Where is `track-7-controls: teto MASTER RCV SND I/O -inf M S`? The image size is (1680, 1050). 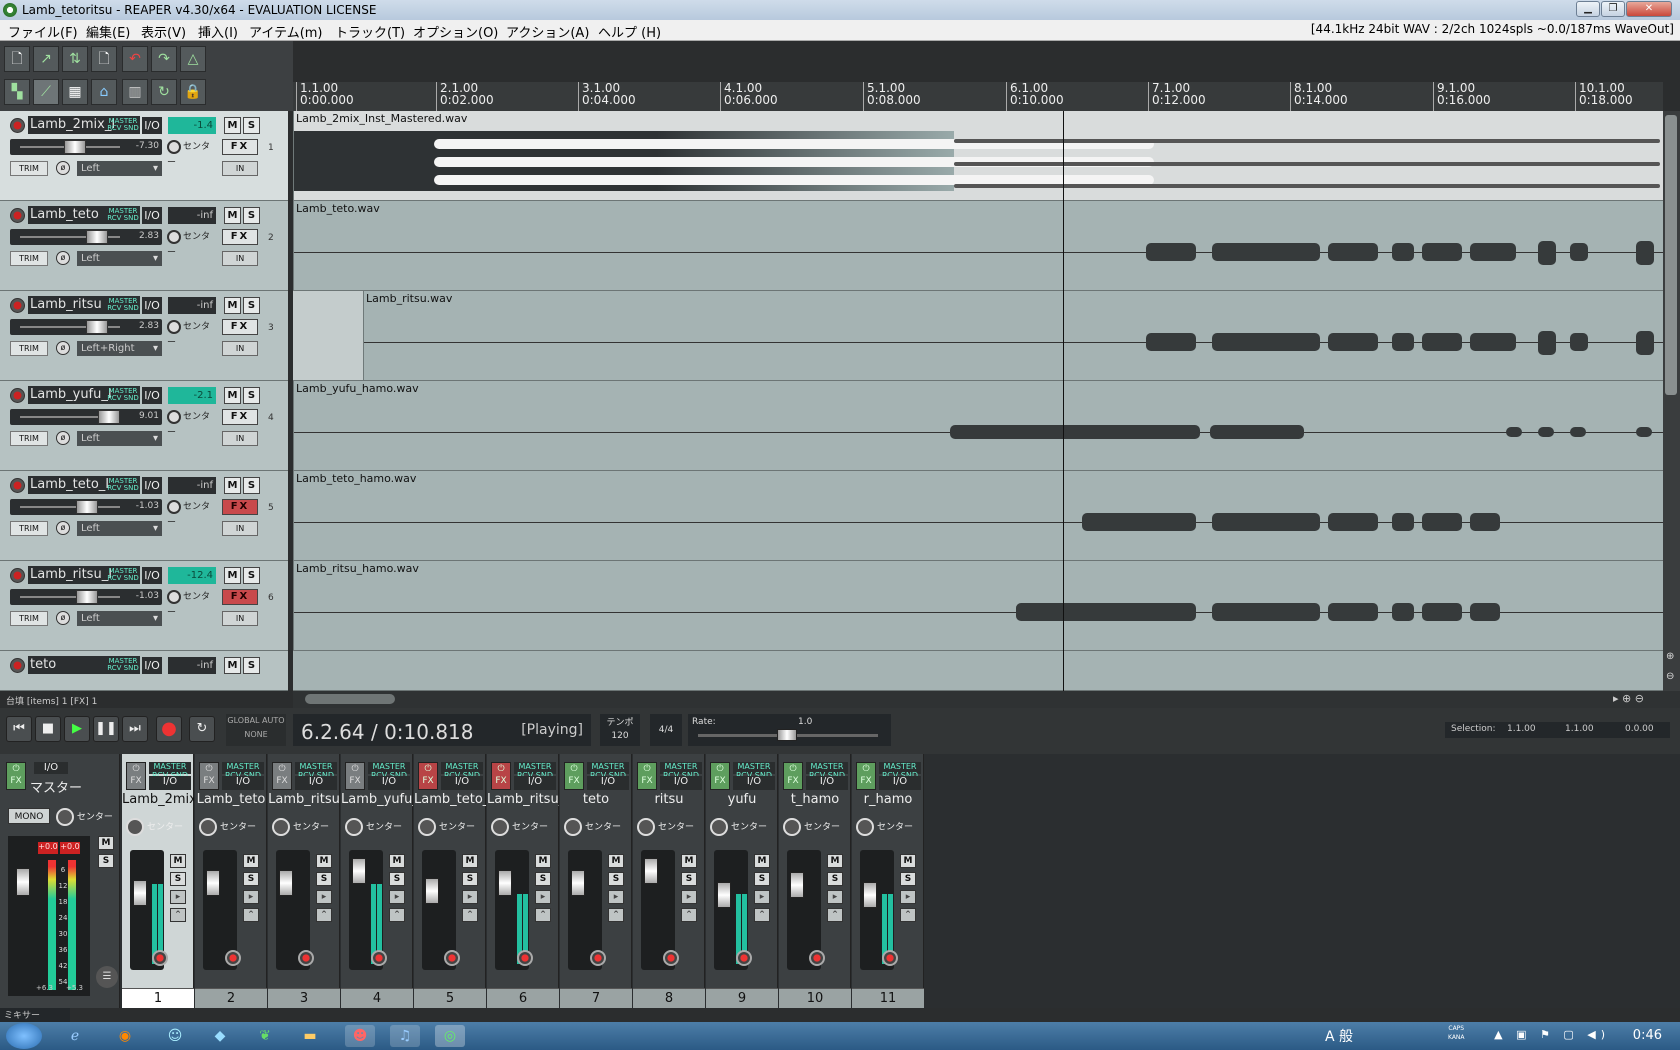
track-7-controls: teto MASTER RCV SND I/O -inf M S is located at coordinates (144, 671).